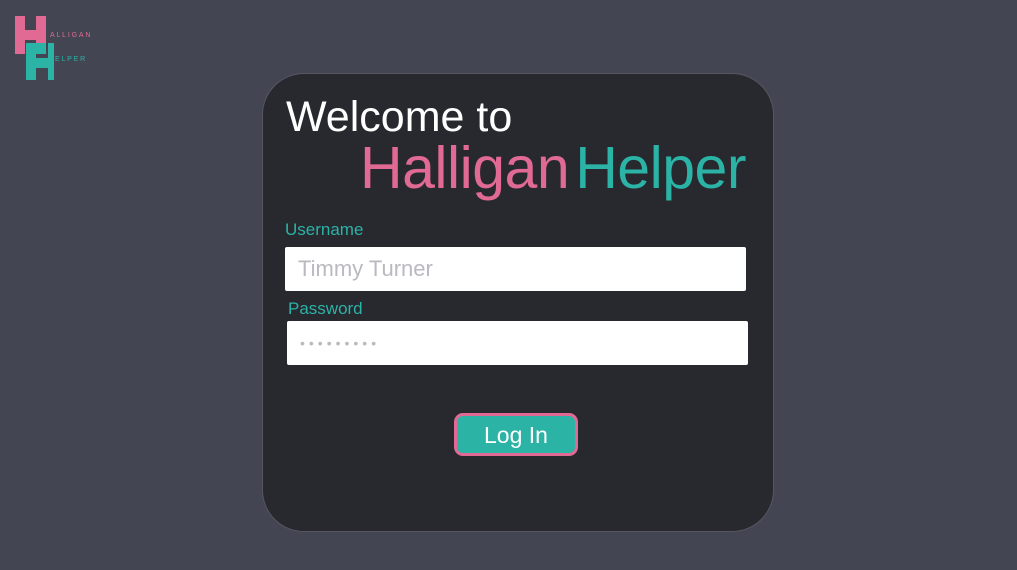  What do you see at coordinates (59, 49) in the screenshot?
I see `halligan-helper-logo: ALLIGAN ELPER` at bounding box center [59, 49].